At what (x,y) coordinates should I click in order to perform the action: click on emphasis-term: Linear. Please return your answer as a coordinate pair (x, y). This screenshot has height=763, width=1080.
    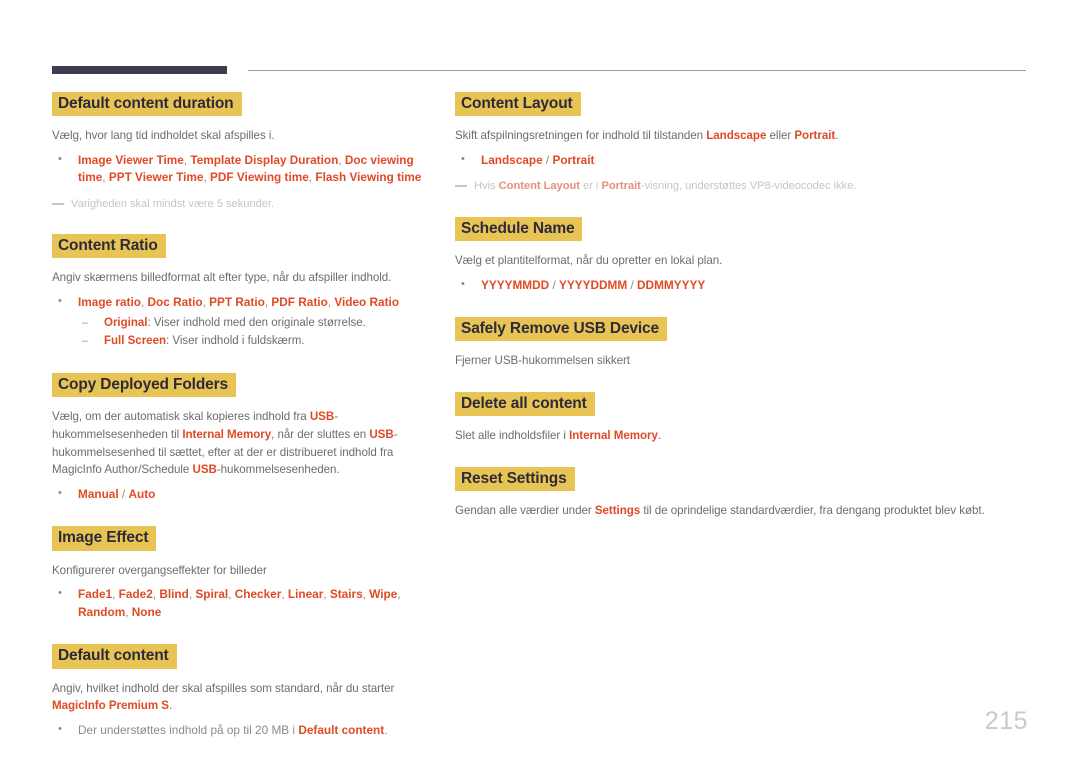
    Looking at the image, I should click on (305, 594).